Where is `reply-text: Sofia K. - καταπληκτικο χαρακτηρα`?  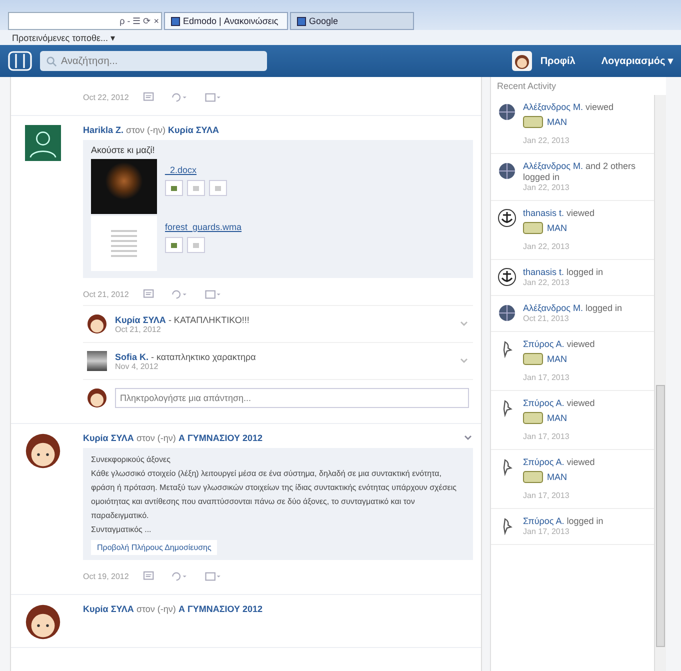 reply-text: Sofia K. - καταπληκτικο χαρακτηρα is located at coordinates (186, 357).